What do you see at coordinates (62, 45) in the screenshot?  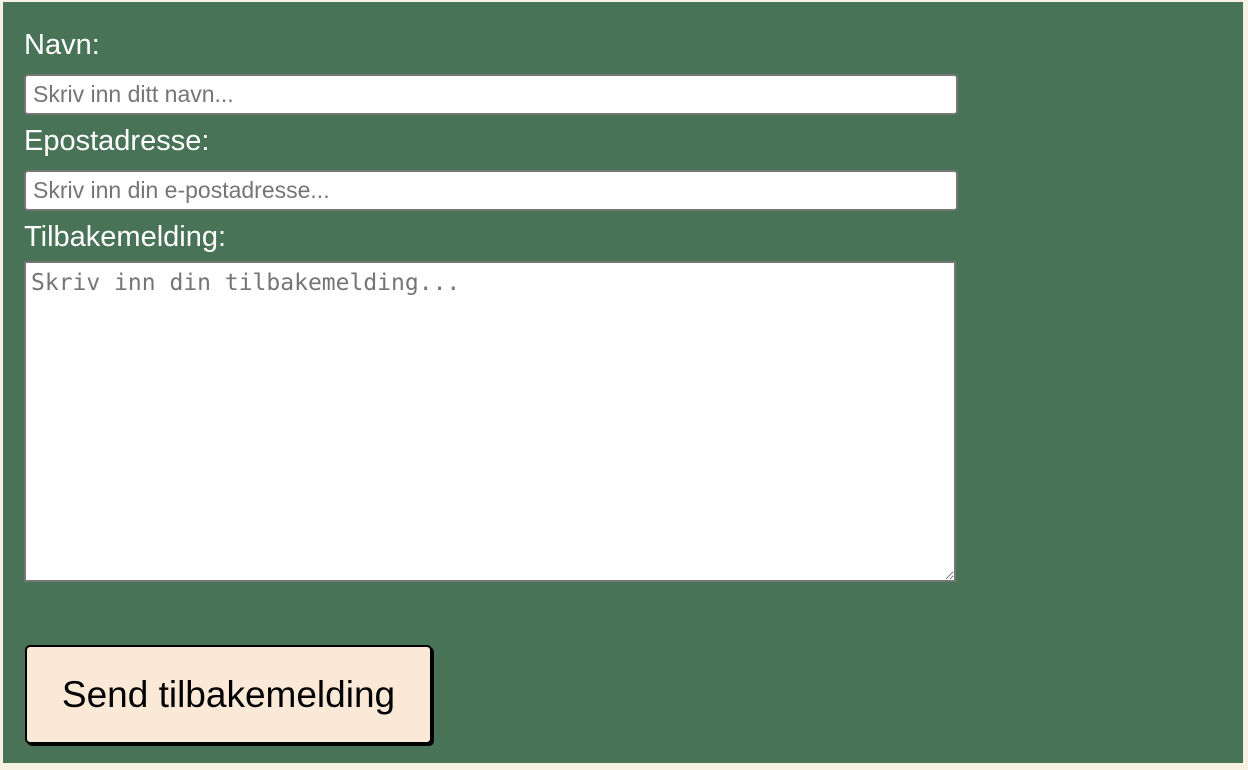 I see `name-label: Navn:` at bounding box center [62, 45].